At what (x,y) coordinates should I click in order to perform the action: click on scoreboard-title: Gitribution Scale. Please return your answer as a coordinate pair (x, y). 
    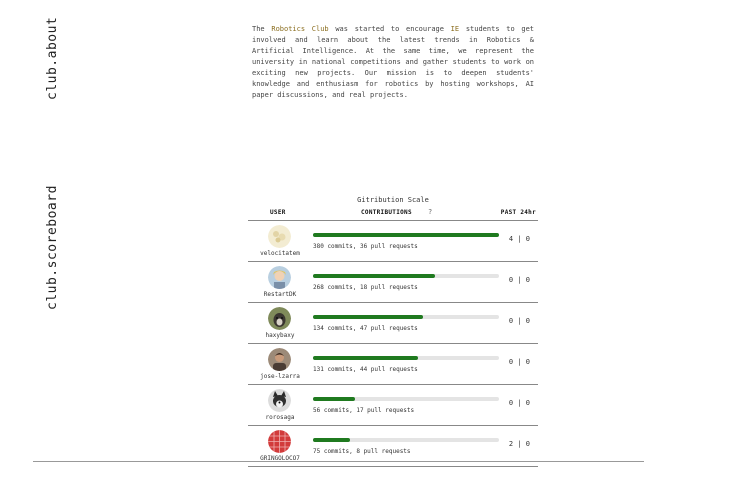
    Looking at the image, I should click on (393, 200).